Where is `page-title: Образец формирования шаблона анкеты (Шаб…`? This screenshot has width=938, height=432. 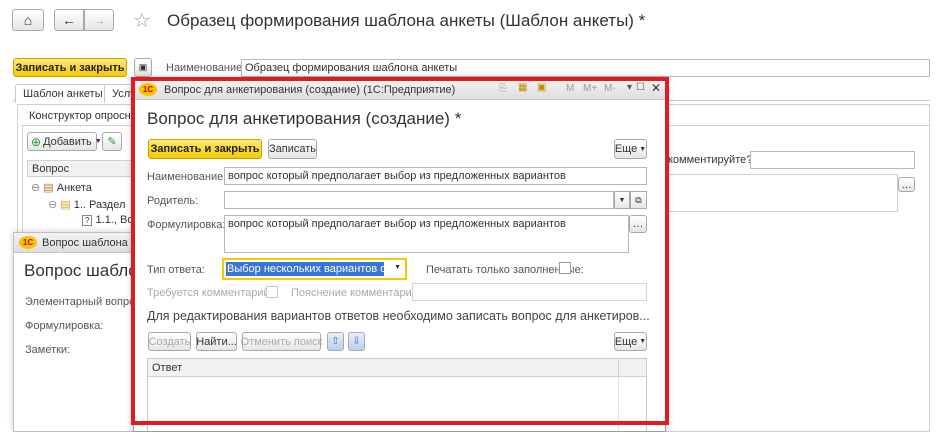 page-title: Образец формирования шаблона анкеты (Шаб… is located at coordinates (406, 20).